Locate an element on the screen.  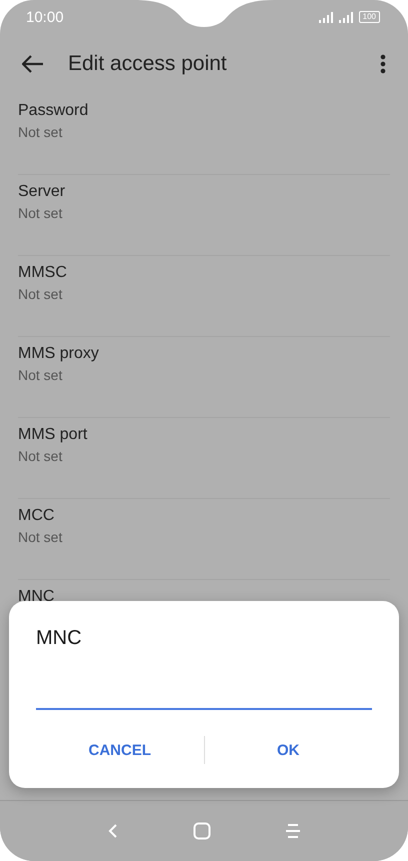
setting-item: Password Not set is located at coordinates (204, 134).